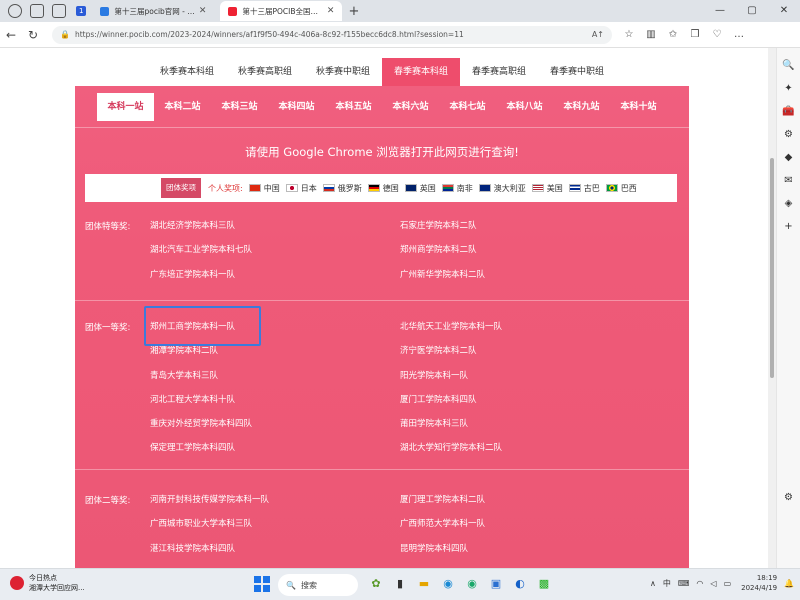 The width and height of the screenshot is (800, 600). What do you see at coordinates (667, 583) in the screenshot?
I see `ime-indicator: 中` at bounding box center [667, 583].